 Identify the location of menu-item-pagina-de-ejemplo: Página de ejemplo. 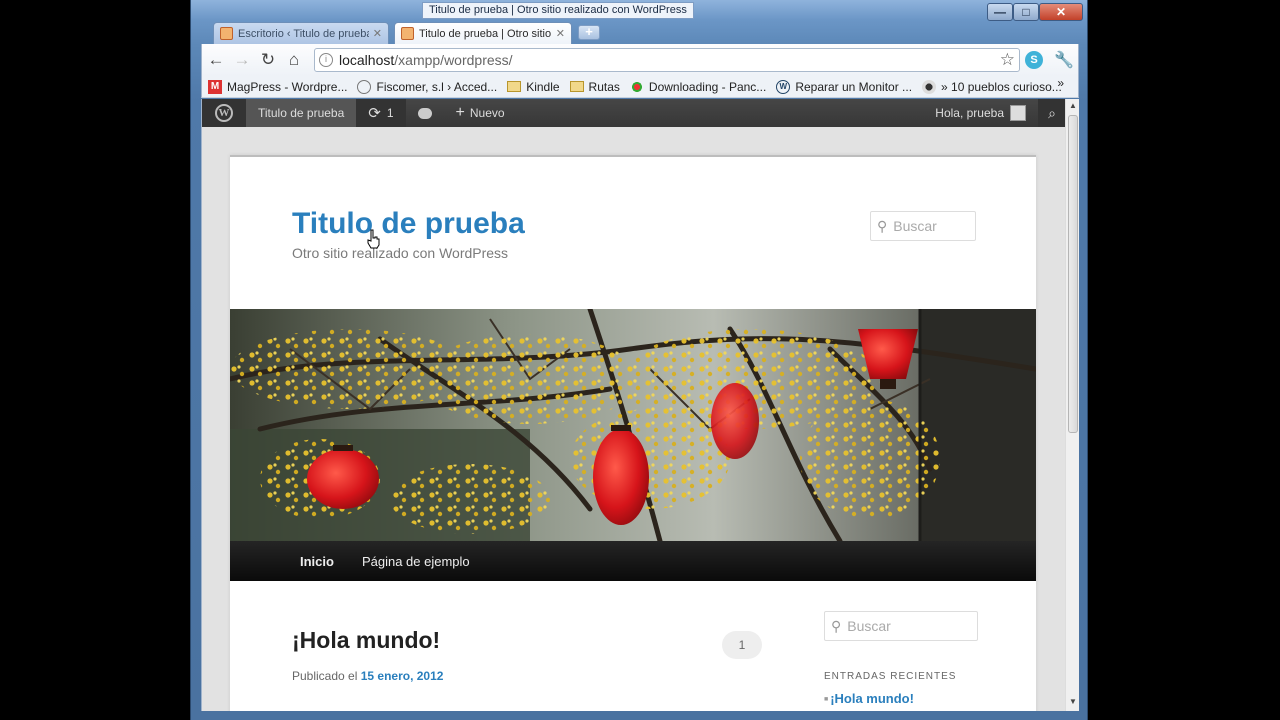
(416, 561).